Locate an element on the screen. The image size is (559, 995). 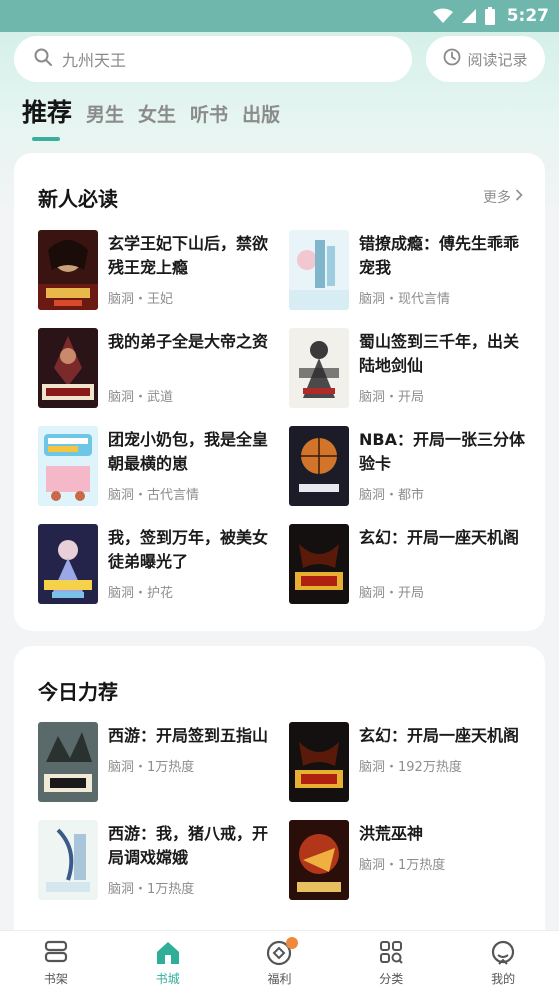
nav-bookshelf: 书架 is located at coordinates (56, 963).